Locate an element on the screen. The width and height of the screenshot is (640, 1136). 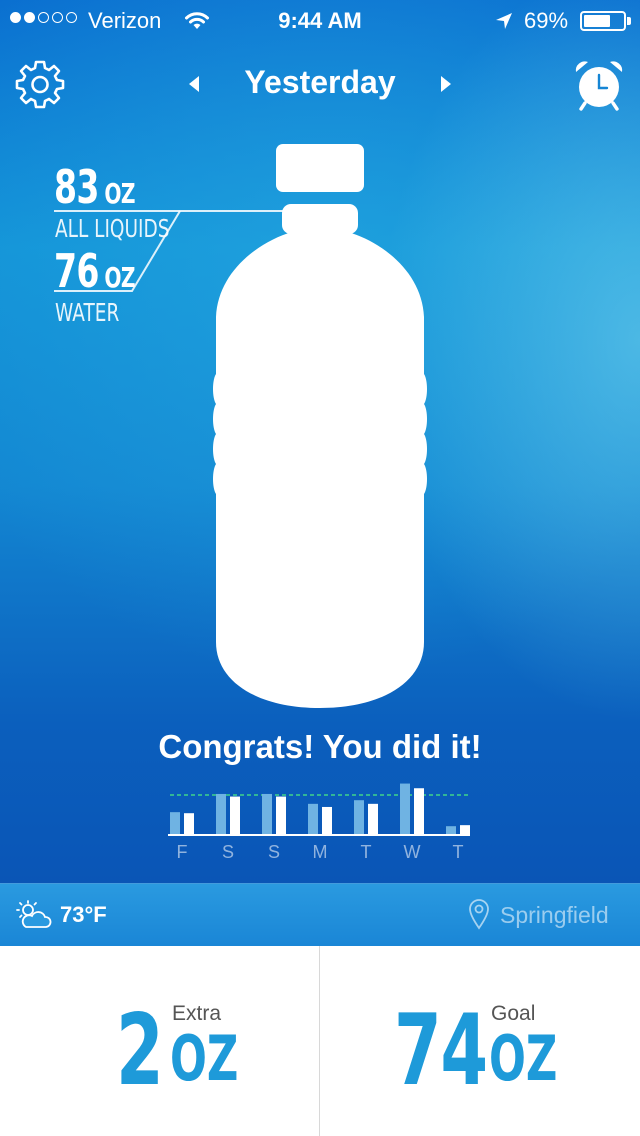
water-amount: 76 OZ is located at coordinates (94, 271).